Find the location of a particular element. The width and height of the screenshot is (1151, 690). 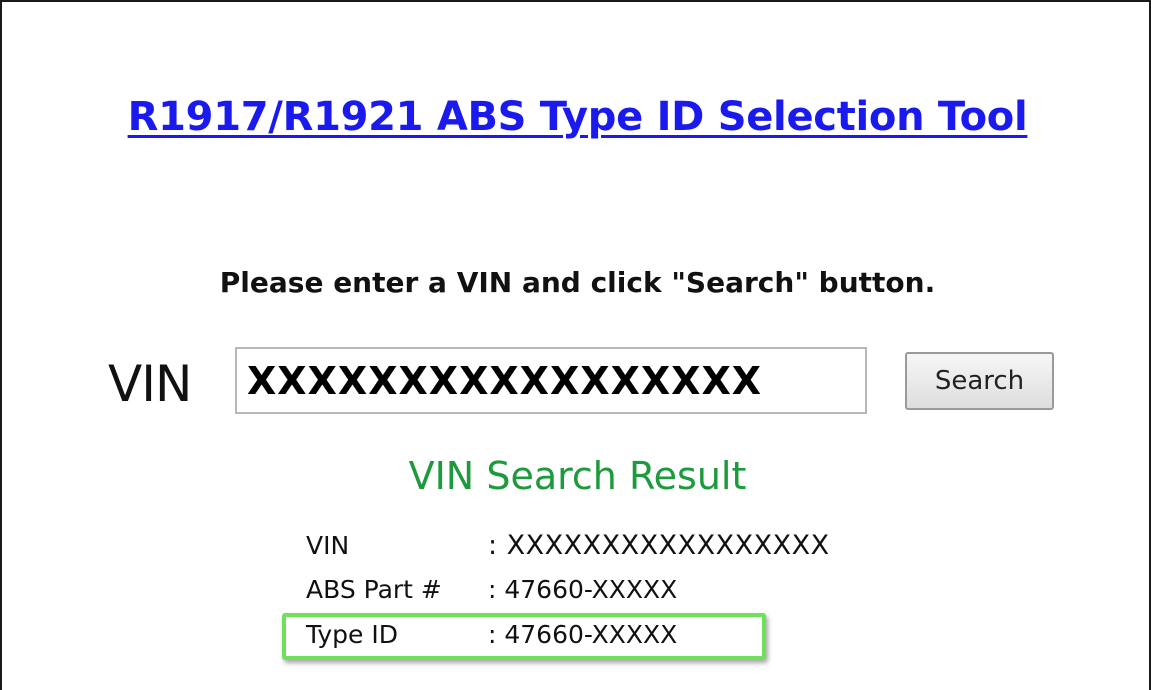

result-row-abs-part: ABS Part # : 47660-XXXXX is located at coordinates (491, 589).